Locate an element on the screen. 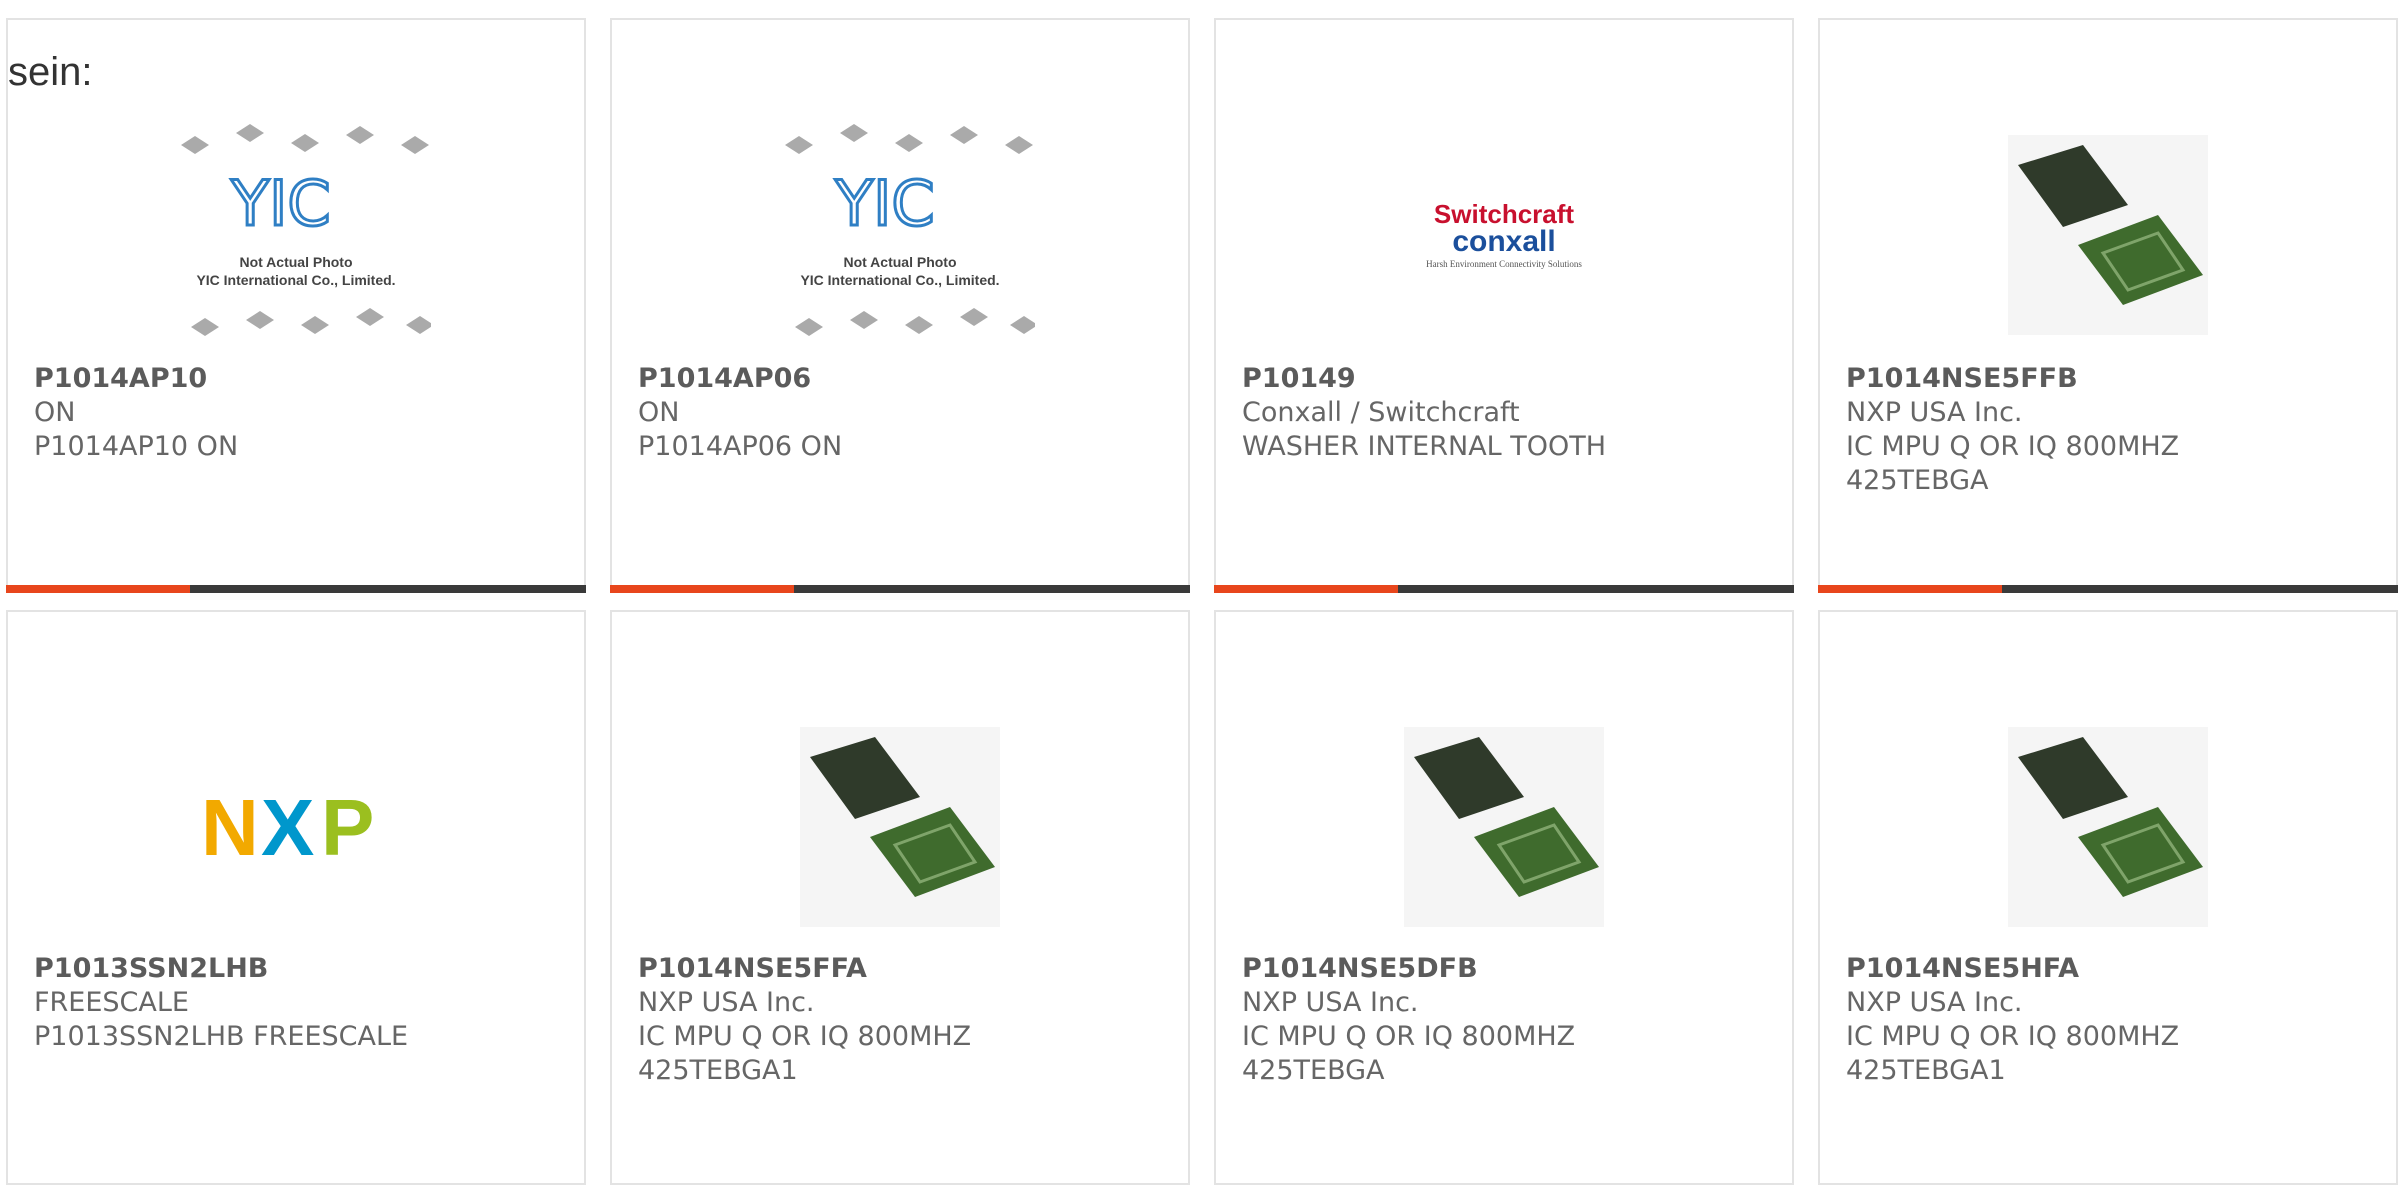 The height and width of the screenshot is (1185, 2400). product-part-number: P1014NSE5FFB is located at coordinates (2016, 379).